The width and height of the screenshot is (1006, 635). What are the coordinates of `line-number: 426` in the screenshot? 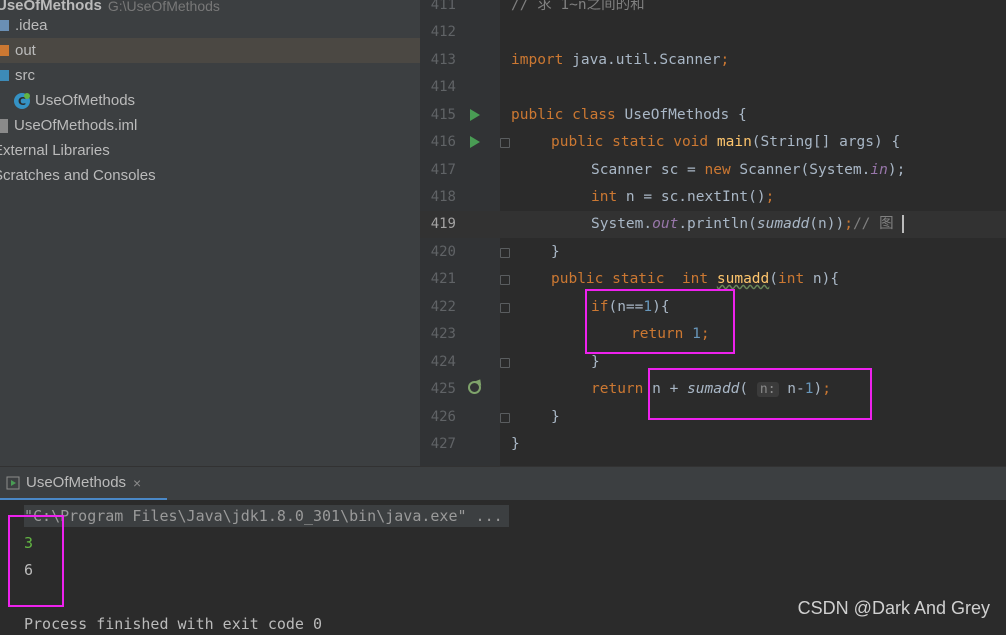 It's located at (443, 417).